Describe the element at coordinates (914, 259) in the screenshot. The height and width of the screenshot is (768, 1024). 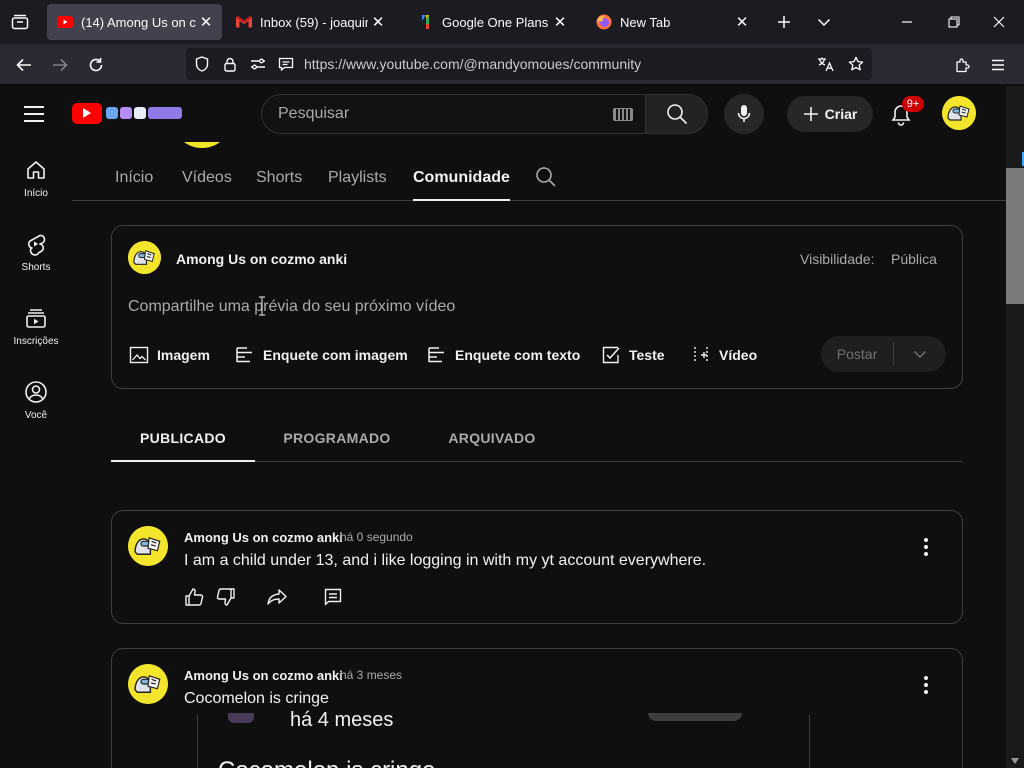
I see `visibility-value: Pública` at that location.